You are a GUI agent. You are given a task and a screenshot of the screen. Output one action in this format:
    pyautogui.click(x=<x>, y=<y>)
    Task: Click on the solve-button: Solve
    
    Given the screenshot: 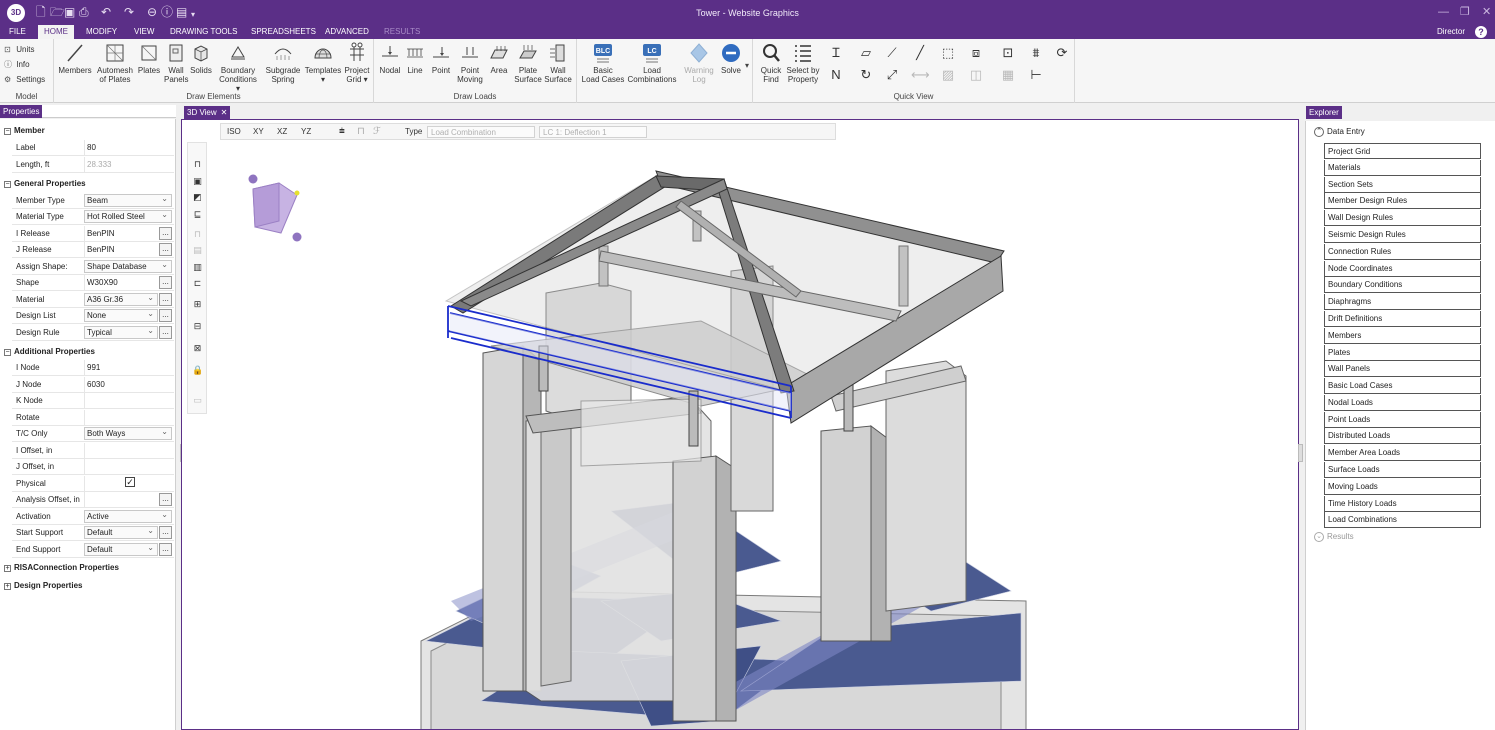 What is the action you would take?
    pyautogui.click(x=731, y=58)
    